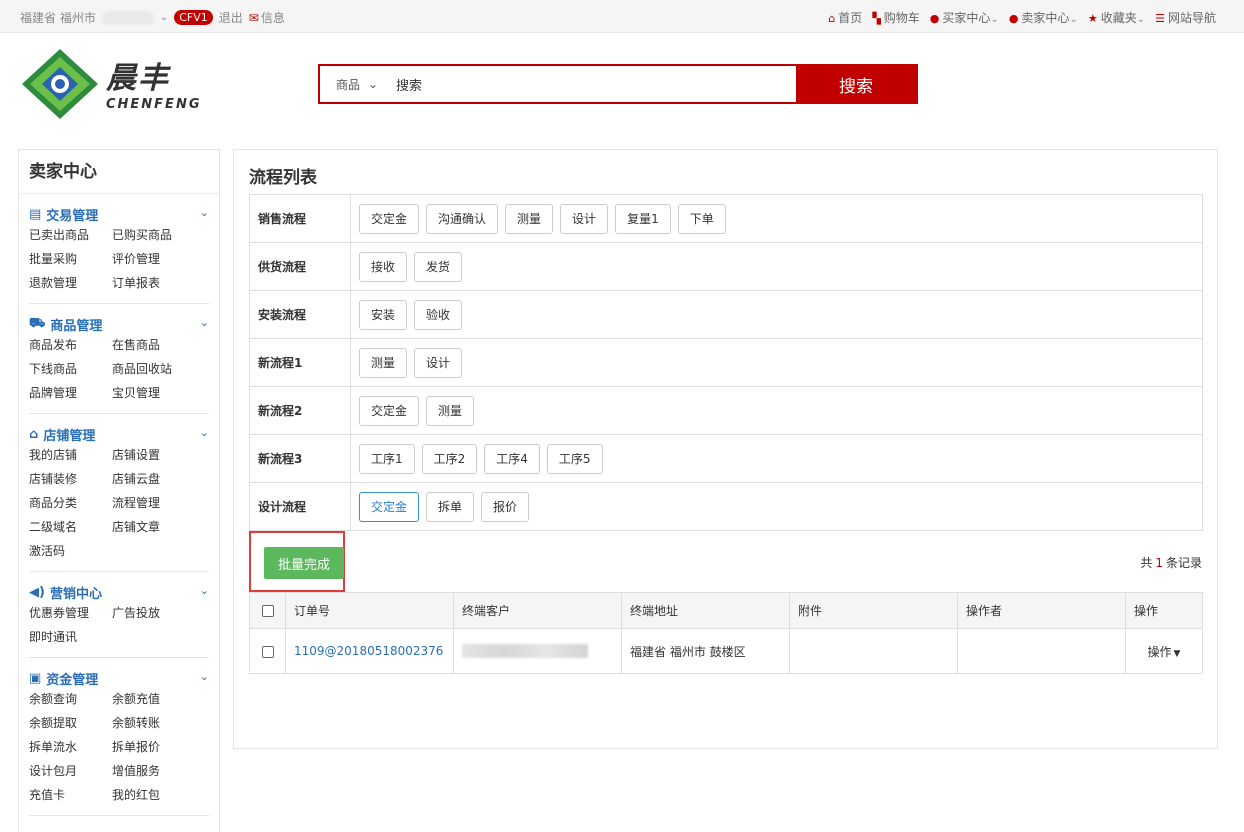  I want to click on sidebar-item: 余额充值, so click(153, 699).